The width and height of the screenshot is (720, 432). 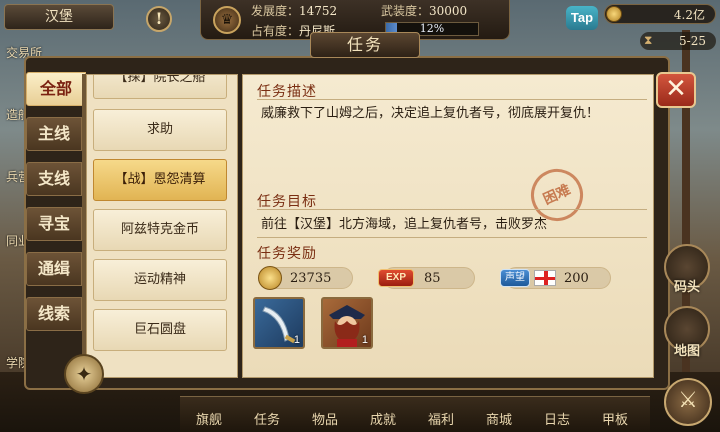 I want to click on tab-all: 全部, so click(x=56, y=89).